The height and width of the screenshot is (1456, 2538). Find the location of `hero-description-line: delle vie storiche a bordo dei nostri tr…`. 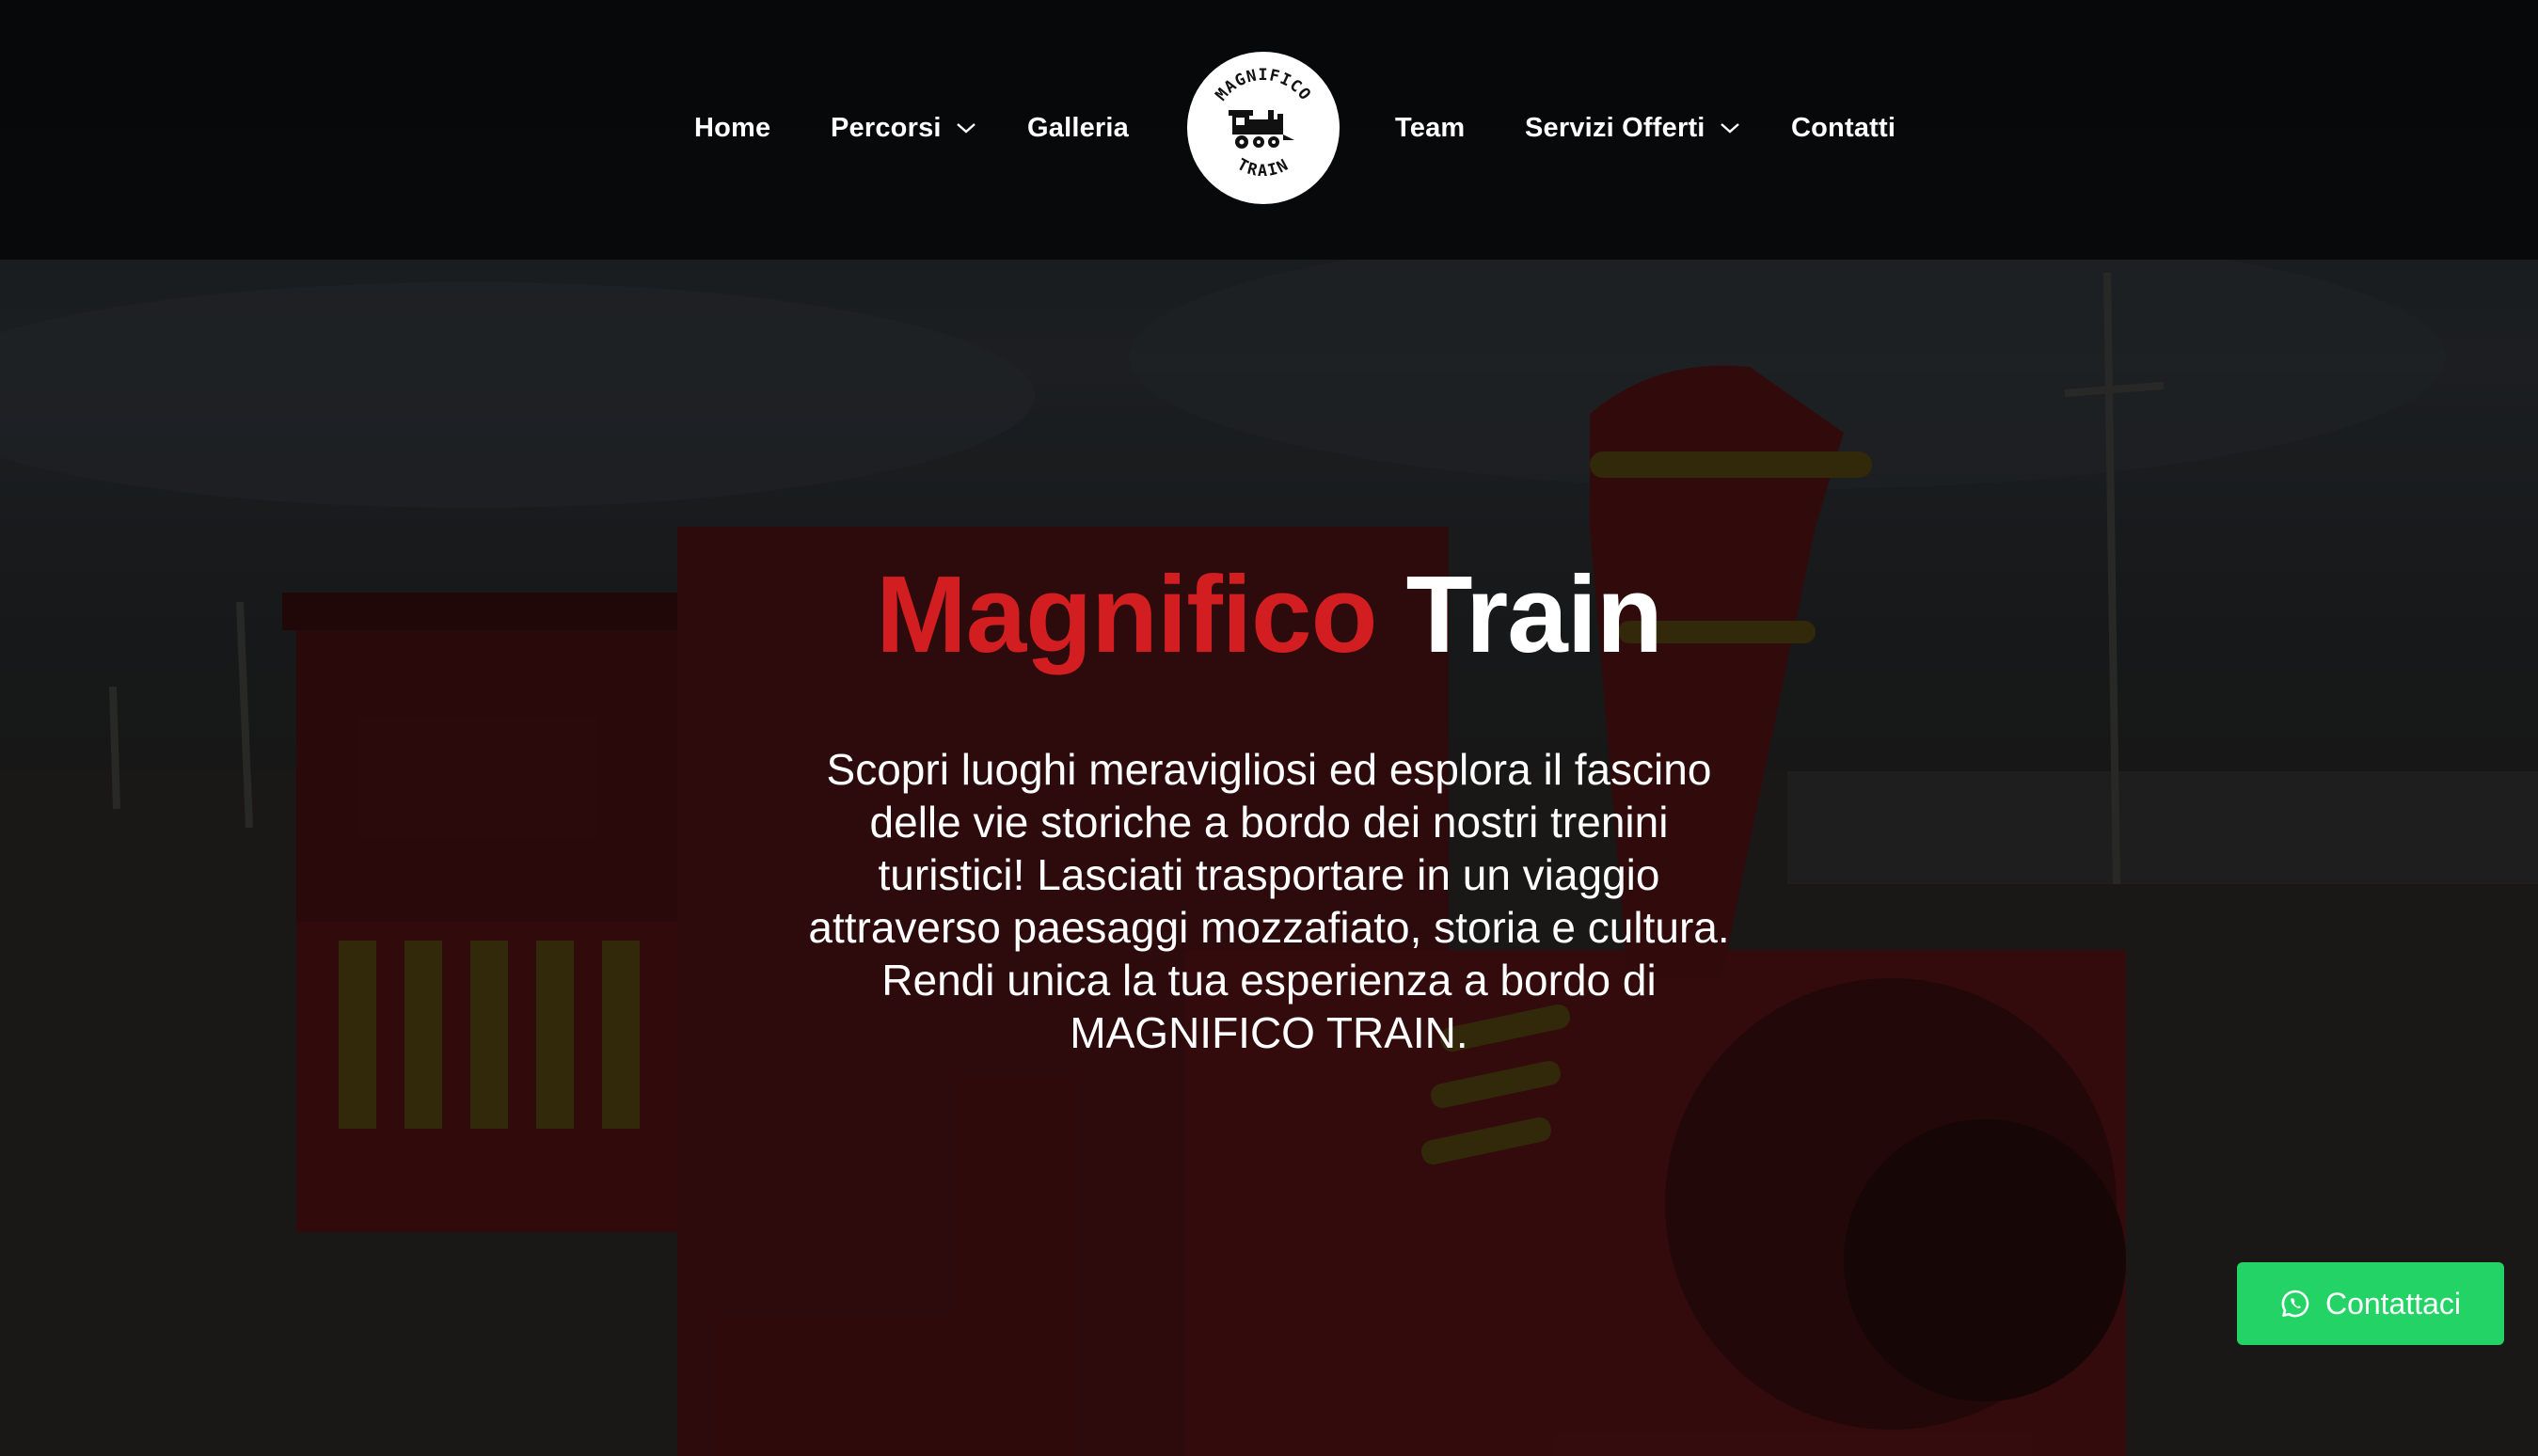

hero-description-line: delle vie storiche a bordo dei nostri tr… is located at coordinates (1269, 822).